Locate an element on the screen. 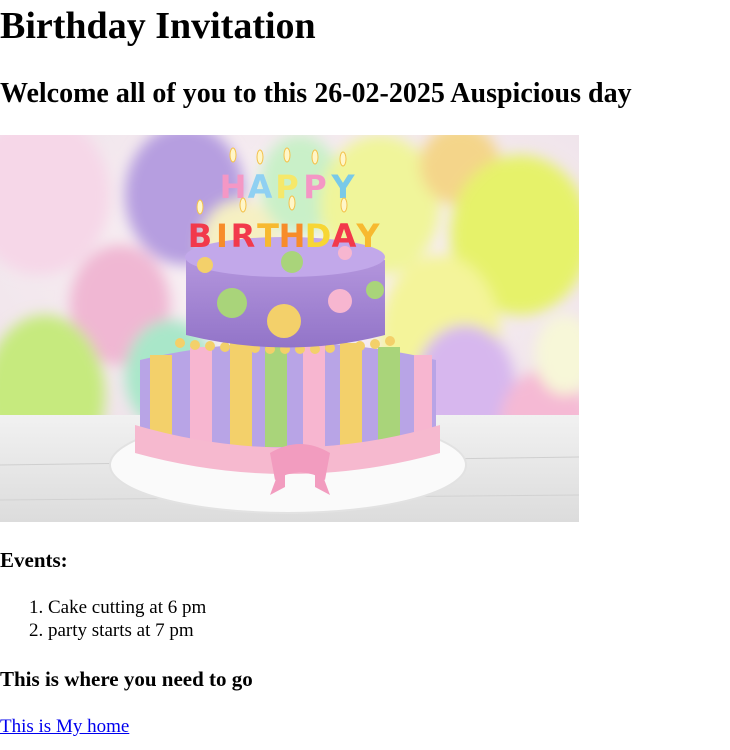  page-title: Birthday Invitation is located at coordinates (158, 26).